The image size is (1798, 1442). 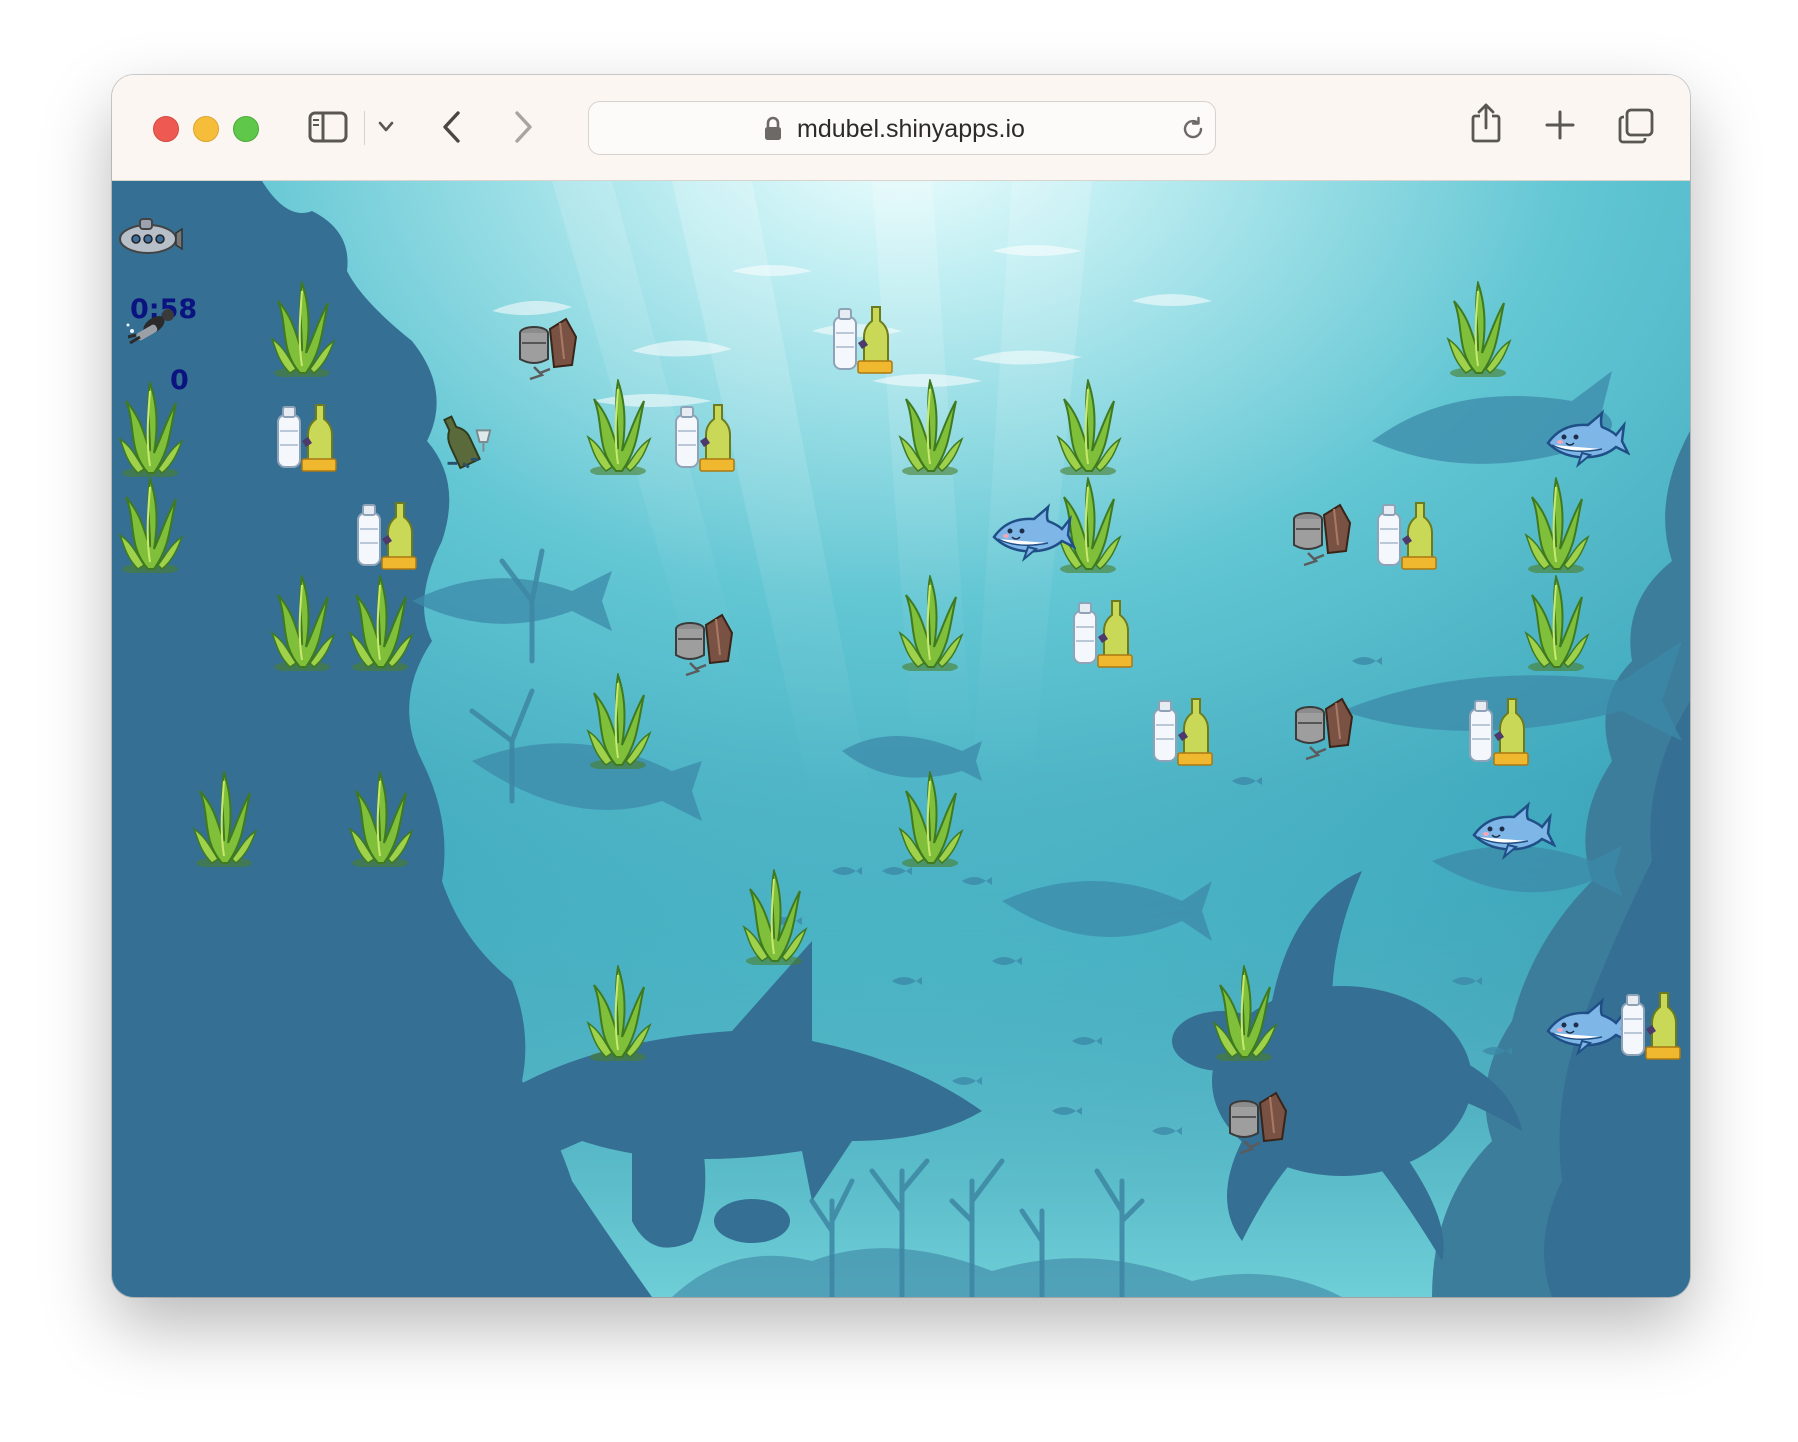 What do you see at coordinates (1486, 123) in the screenshot?
I see `share-icon` at bounding box center [1486, 123].